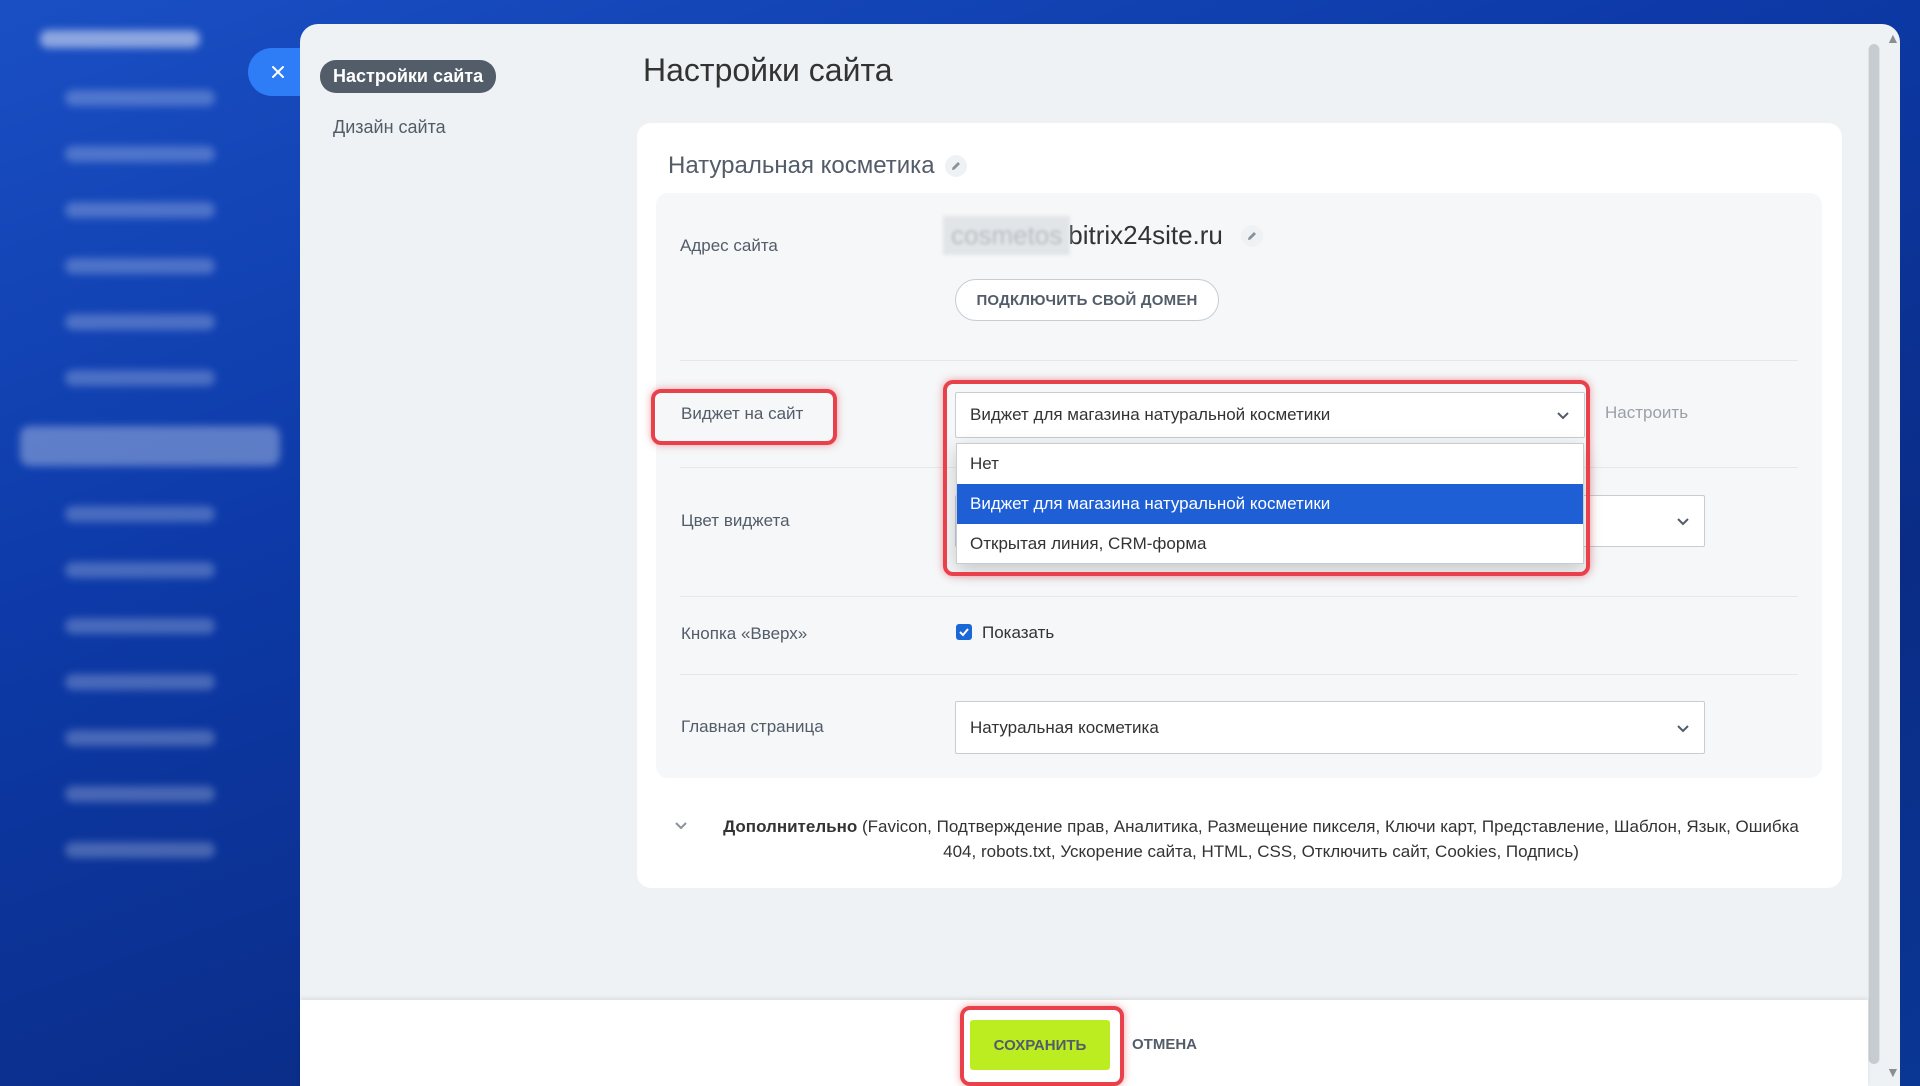 Image resolution: width=1920 pixels, height=1086 pixels. What do you see at coordinates (155, 530) in the screenshot?
I see `blurred-left-menu` at bounding box center [155, 530].